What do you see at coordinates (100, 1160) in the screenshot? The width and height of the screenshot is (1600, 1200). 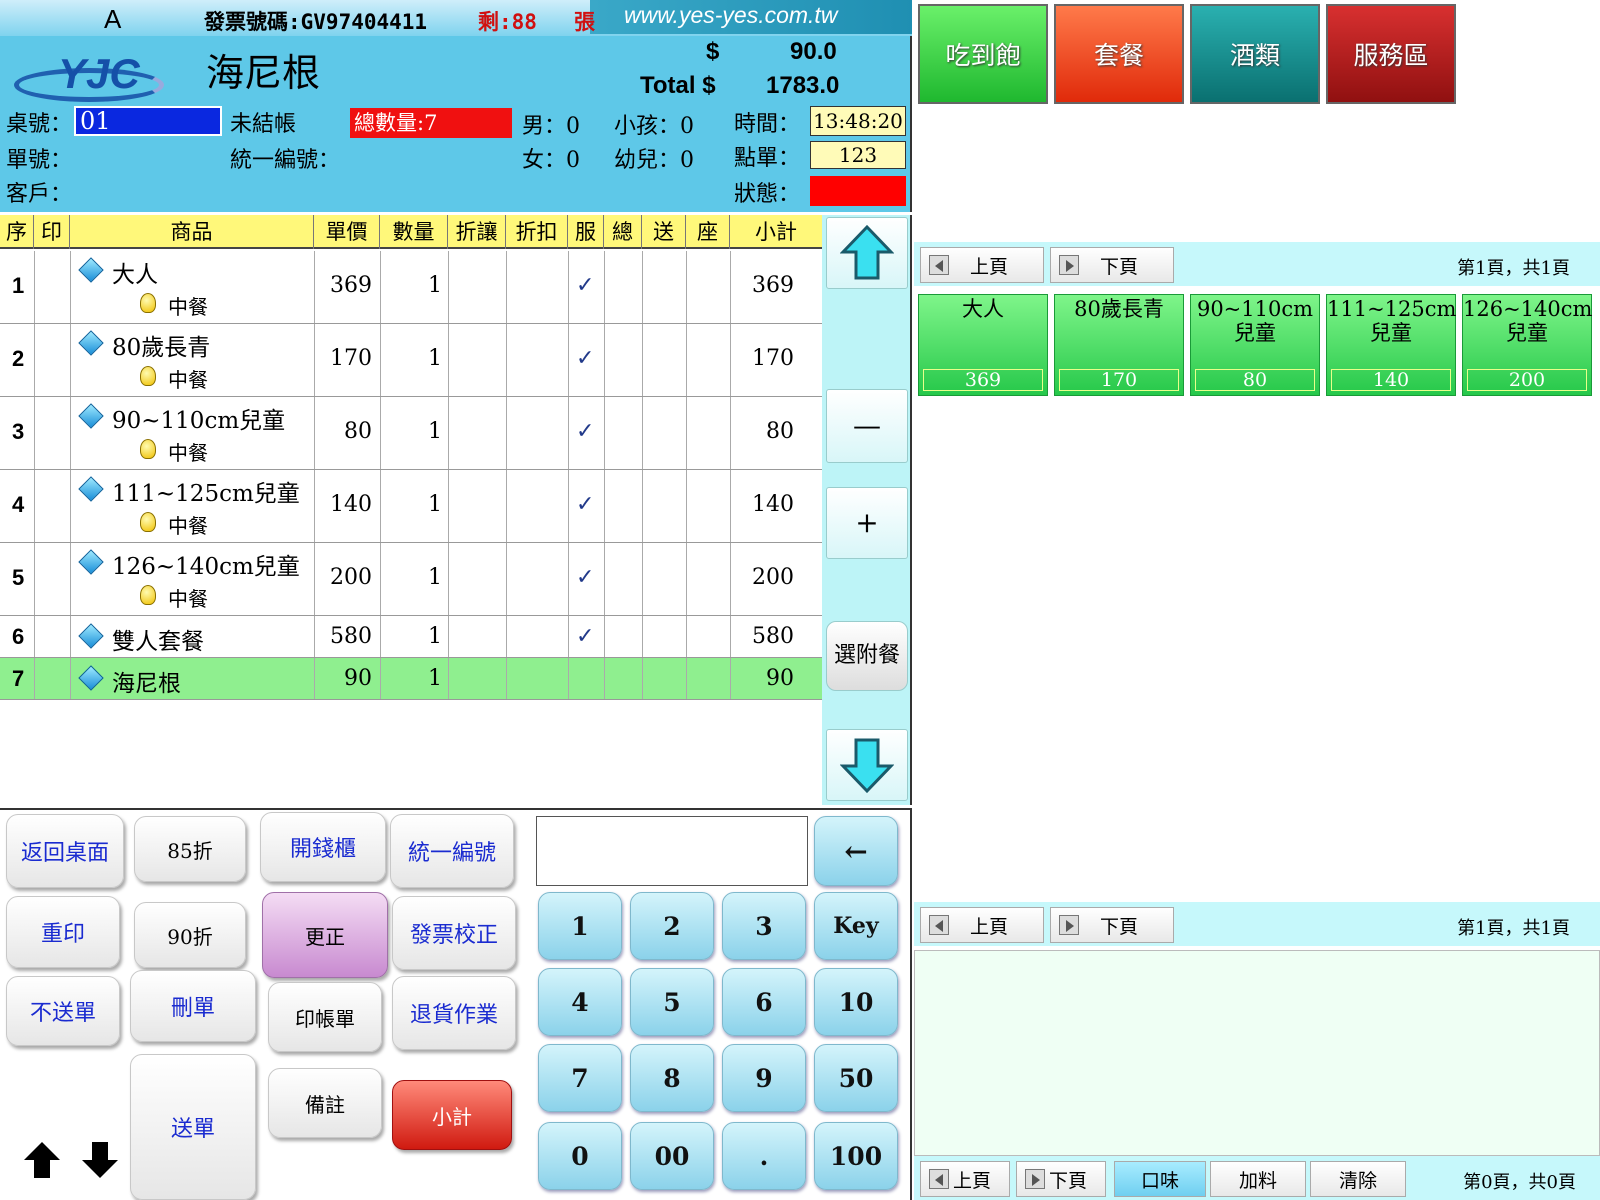 I see `move-down-arrow-icon` at bounding box center [100, 1160].